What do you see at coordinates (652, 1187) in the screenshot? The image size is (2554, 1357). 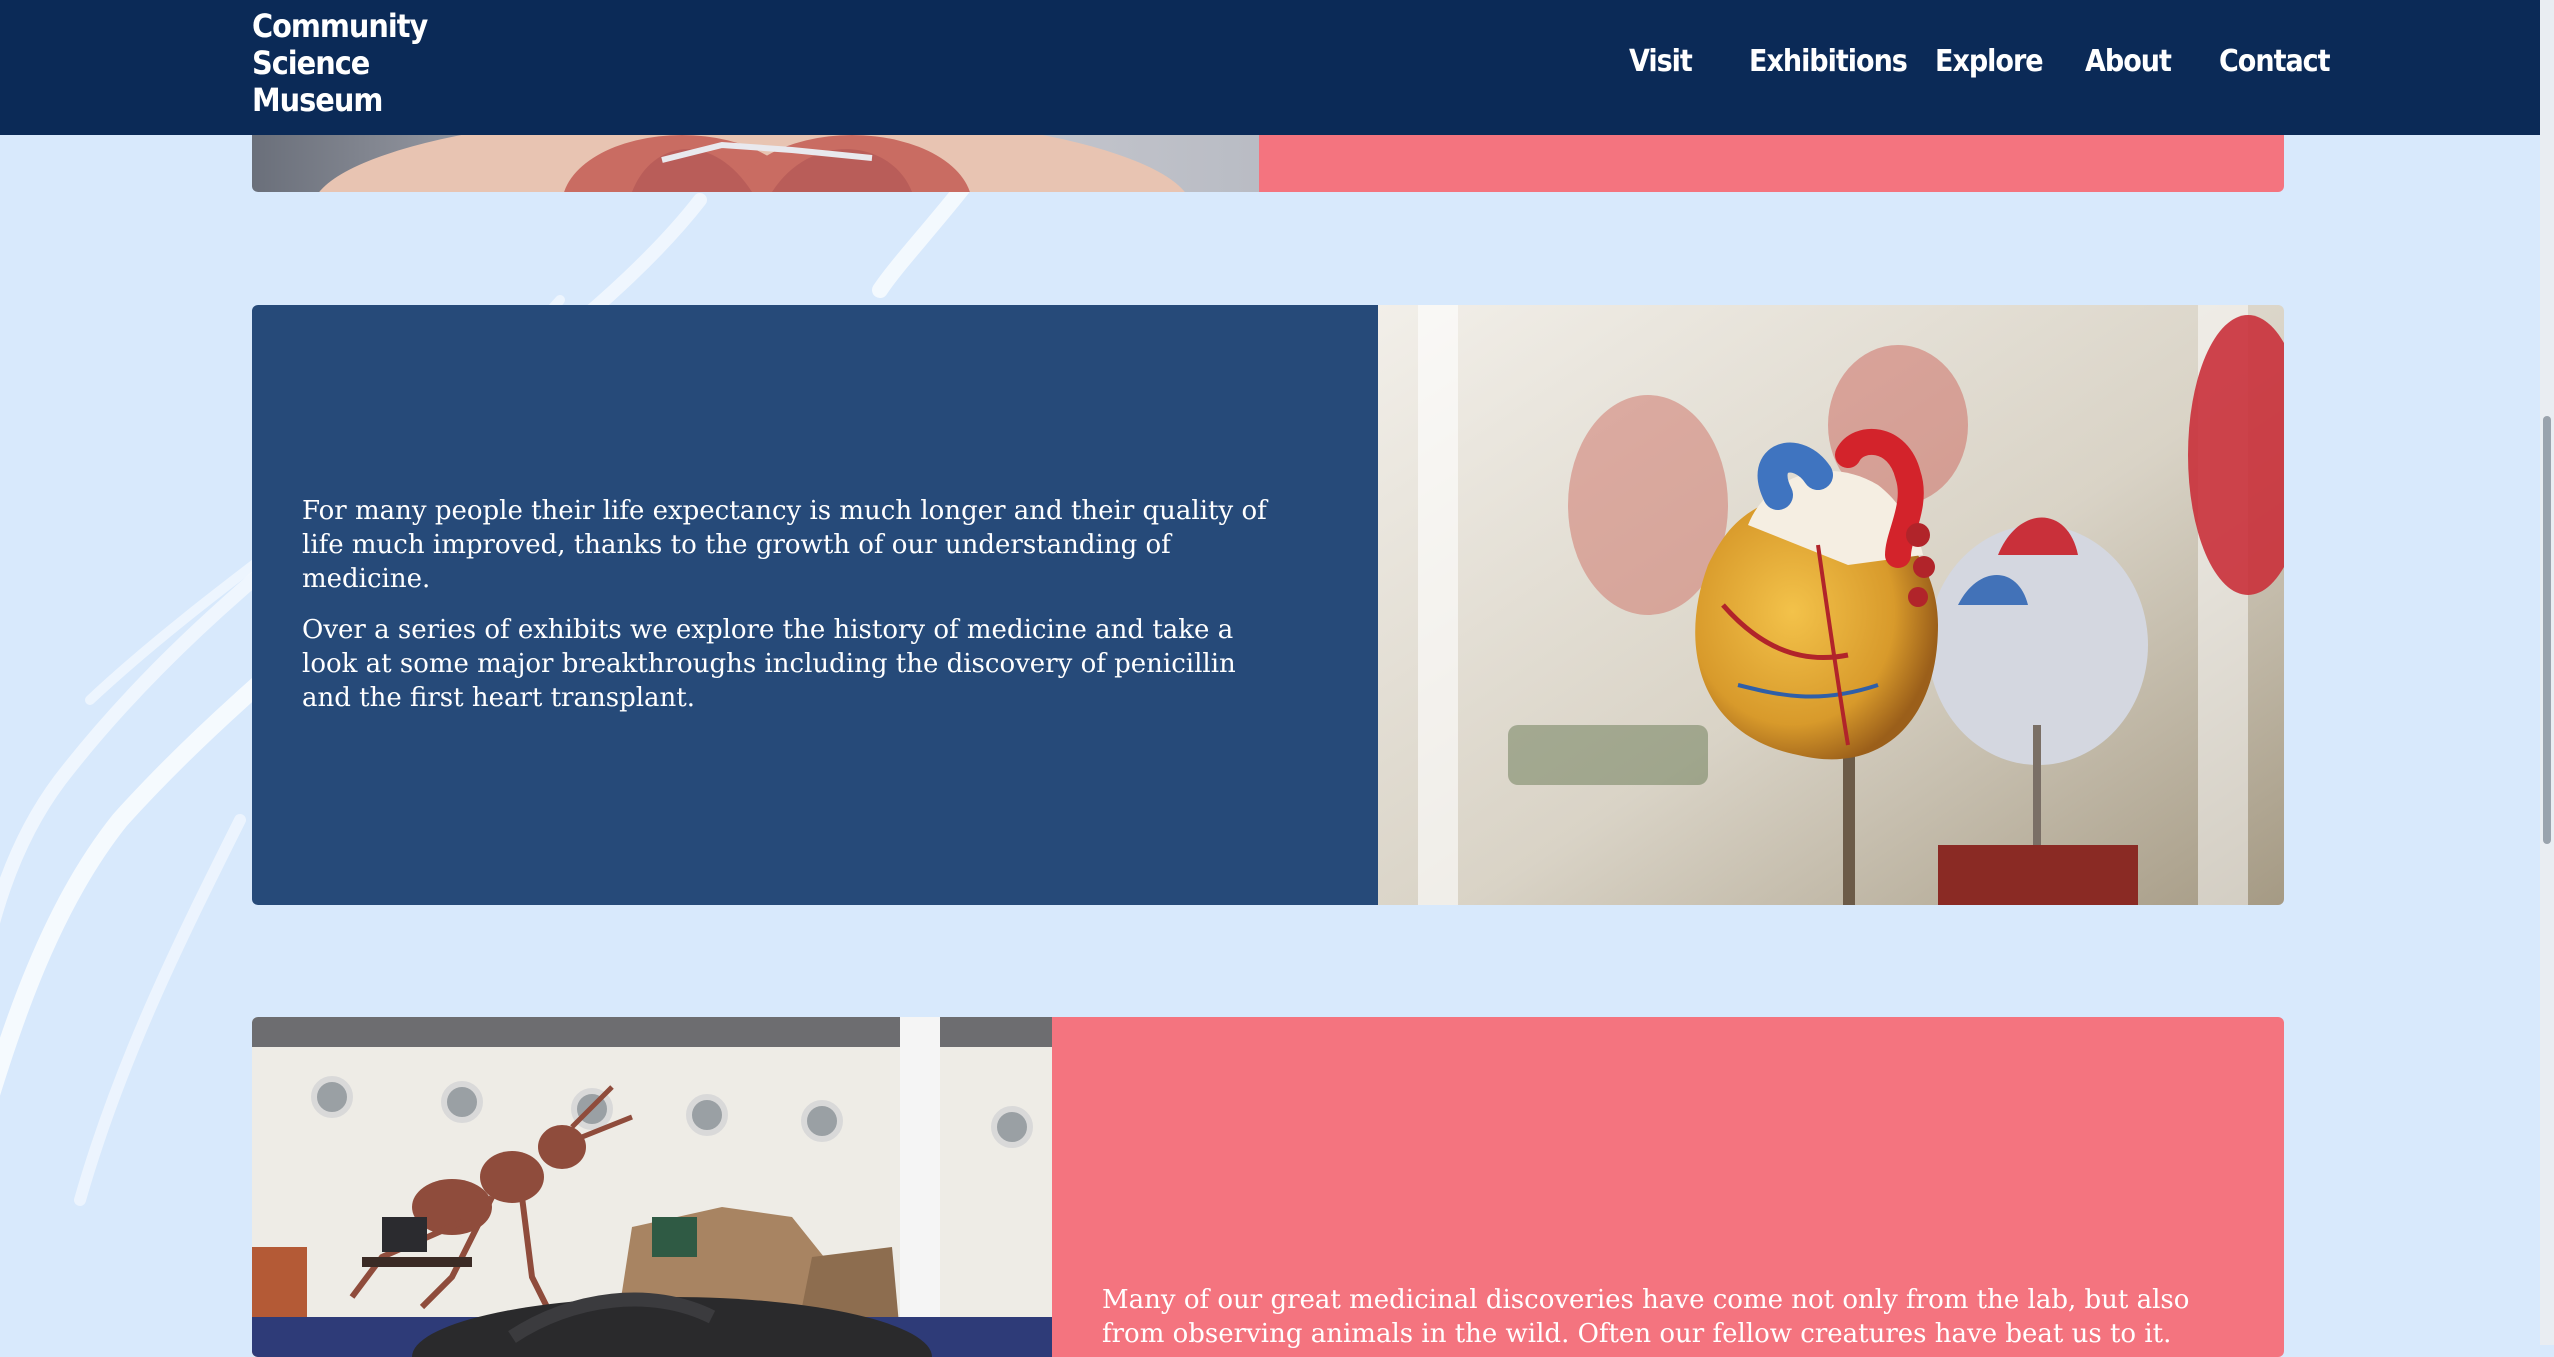 I see `ant-exhibit-photo` at bounding box center [652, 1187].